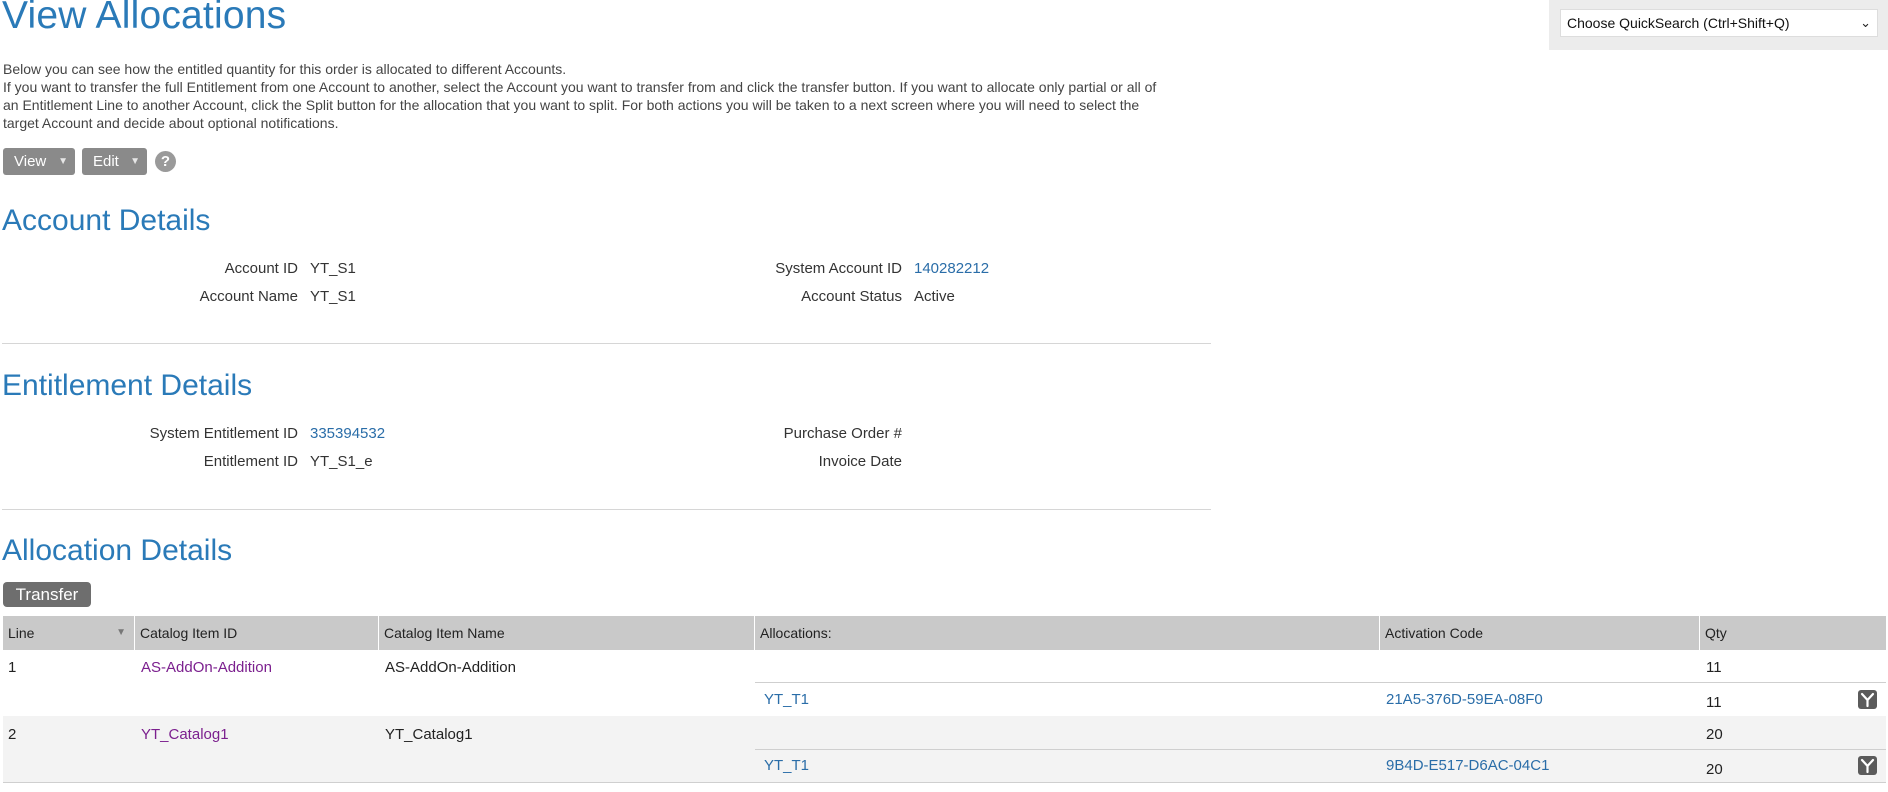 The width and height of the screenshot is (1888, 792). I want to click on table-row, so click(944, 683).